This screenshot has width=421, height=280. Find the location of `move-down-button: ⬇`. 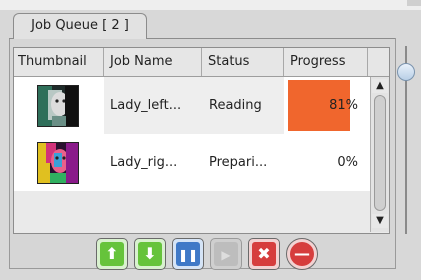

move-down-button: ⬇ is located at coordinates (150, 254).